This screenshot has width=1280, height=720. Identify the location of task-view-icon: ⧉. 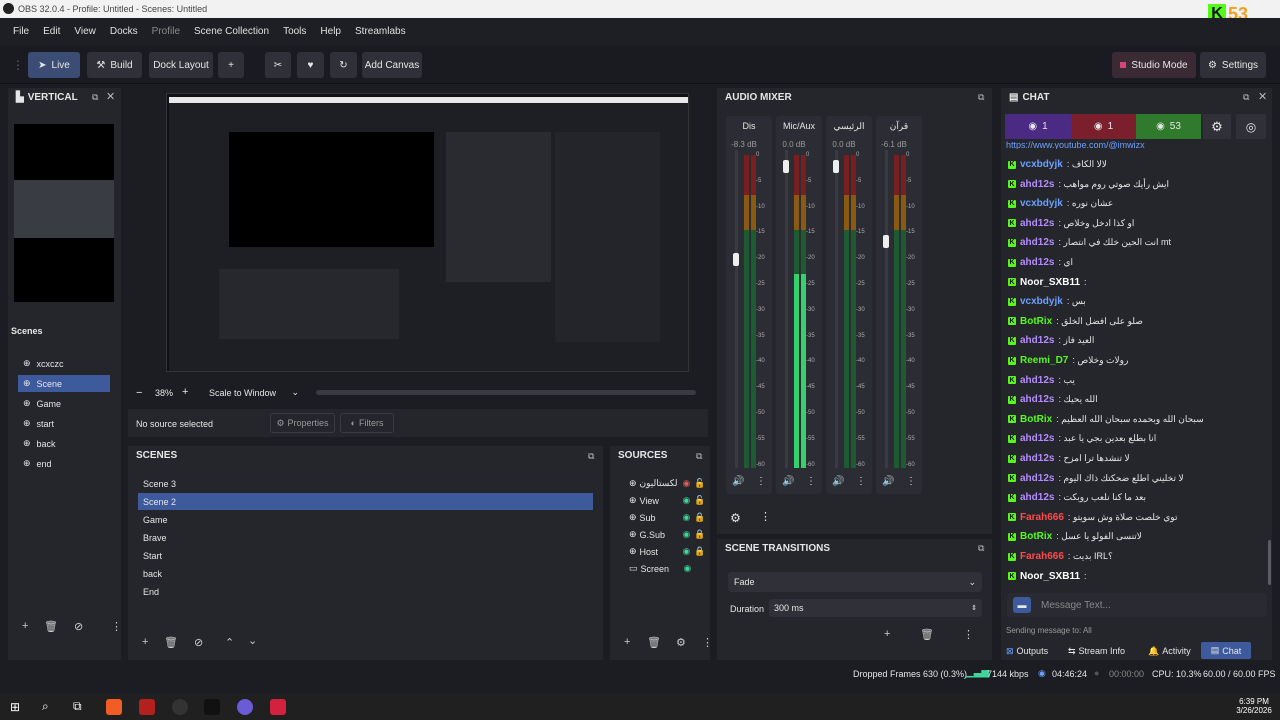
(77, 706).